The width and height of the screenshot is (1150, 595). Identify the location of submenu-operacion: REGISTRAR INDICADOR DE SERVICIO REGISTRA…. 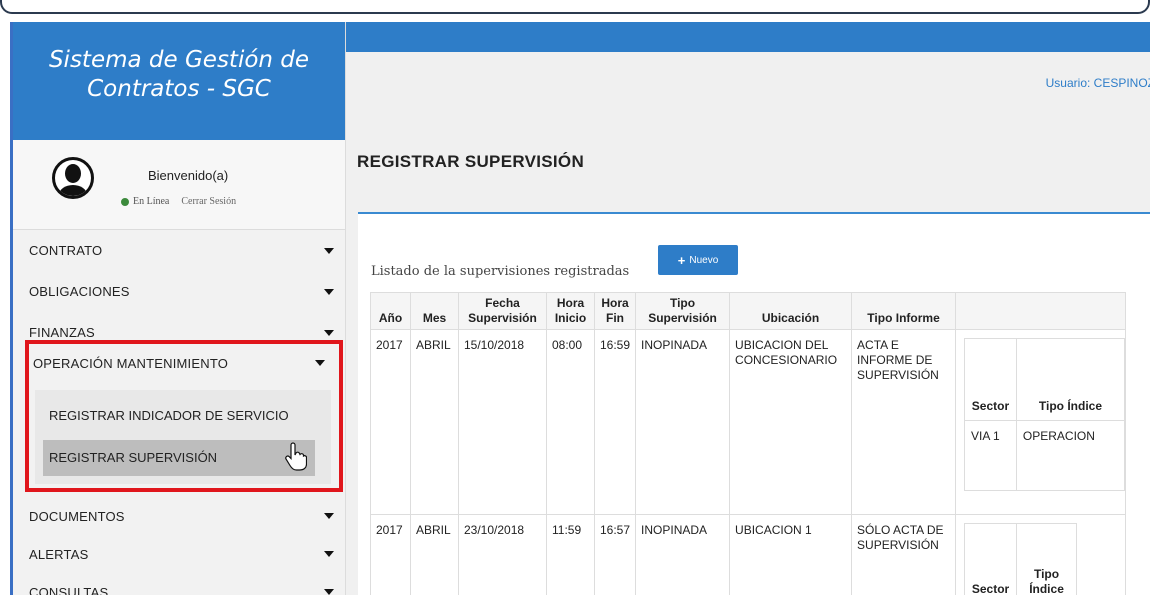
(183, 437).